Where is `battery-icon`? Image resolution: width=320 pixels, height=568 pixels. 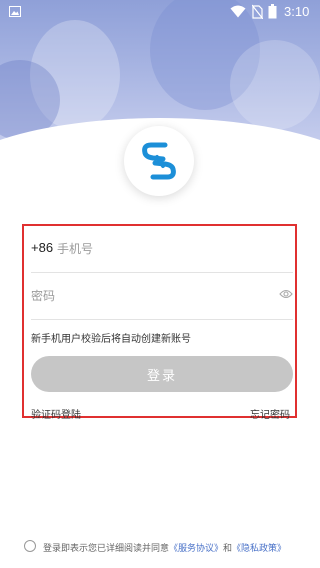 battery-icon is located at coordinates (272, 11).